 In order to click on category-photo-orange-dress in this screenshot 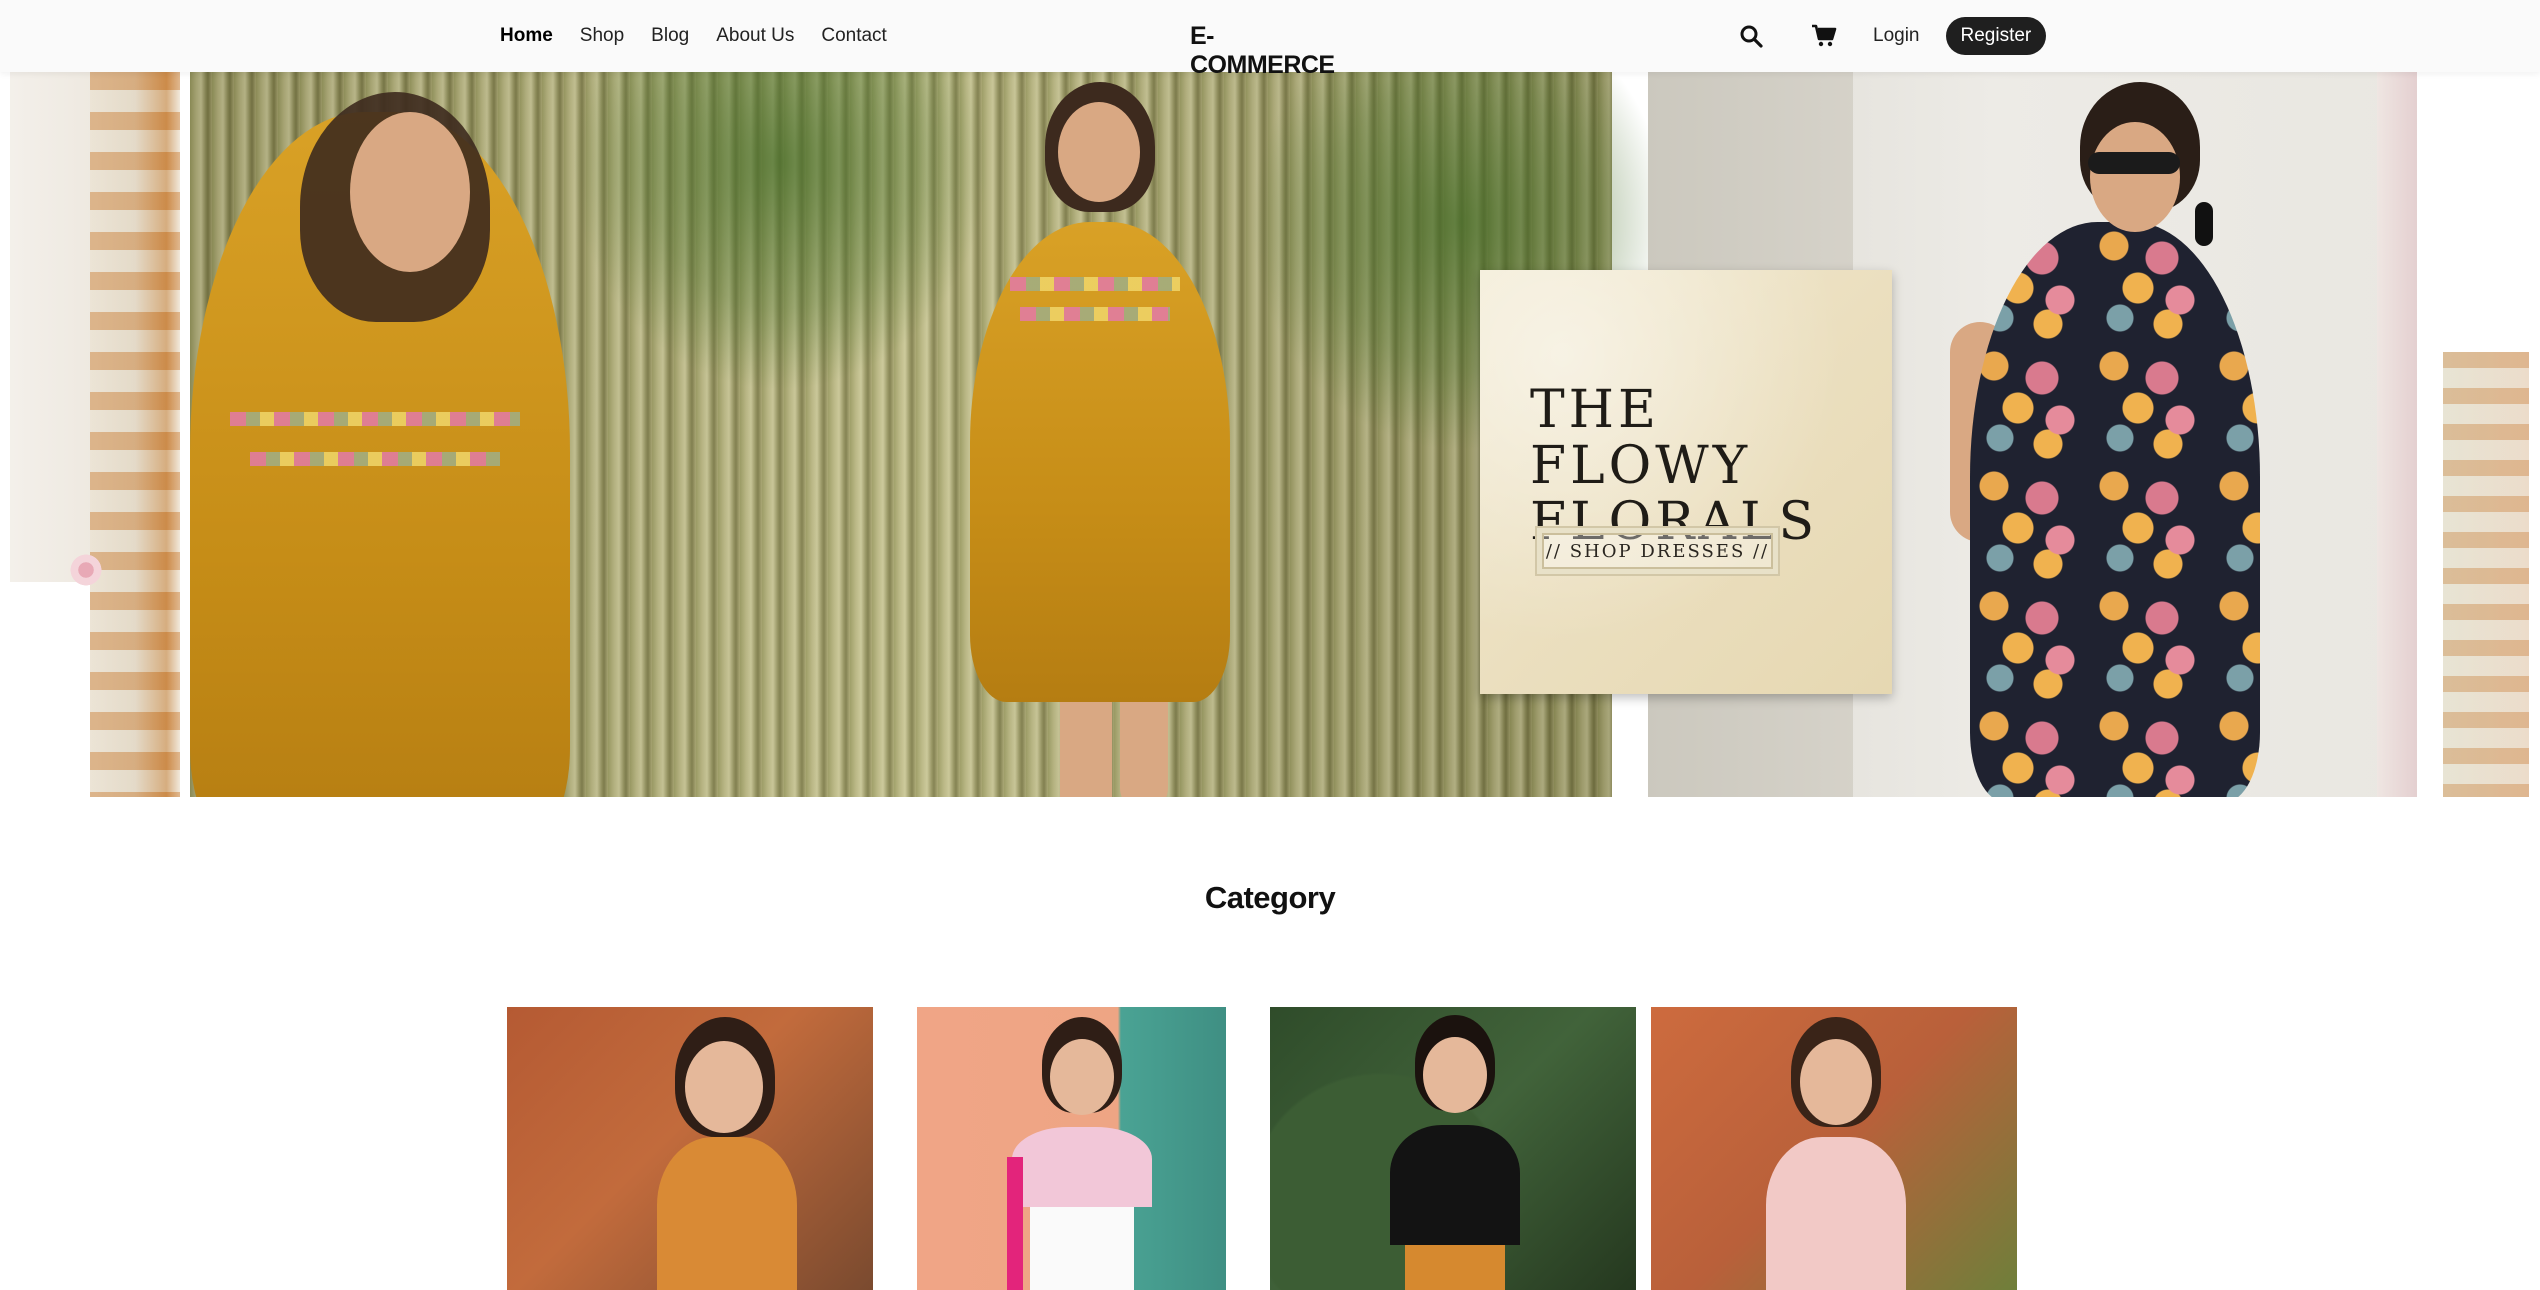, I will do `click(727, 1153)`.